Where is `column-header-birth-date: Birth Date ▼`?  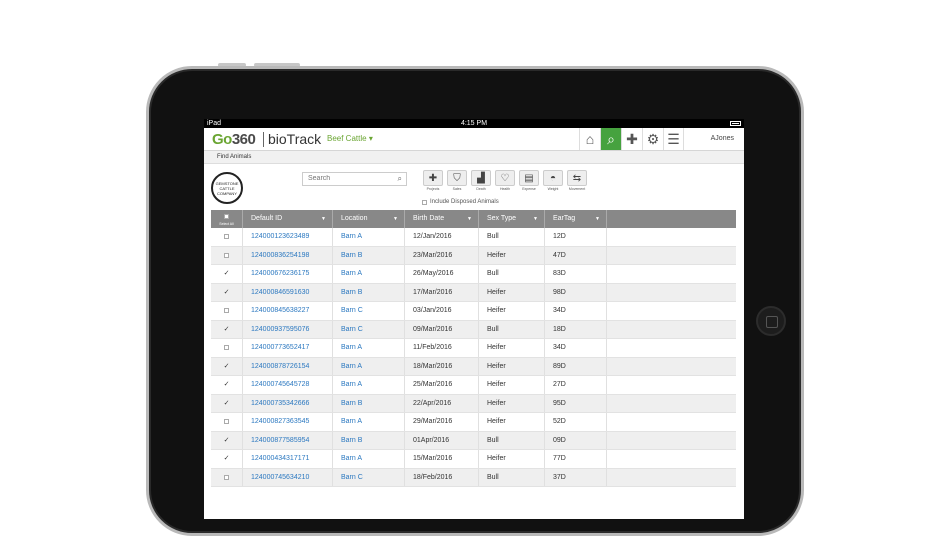
column-header-birth-date: Birth Date ▼ is located at coordinates (442, 219).